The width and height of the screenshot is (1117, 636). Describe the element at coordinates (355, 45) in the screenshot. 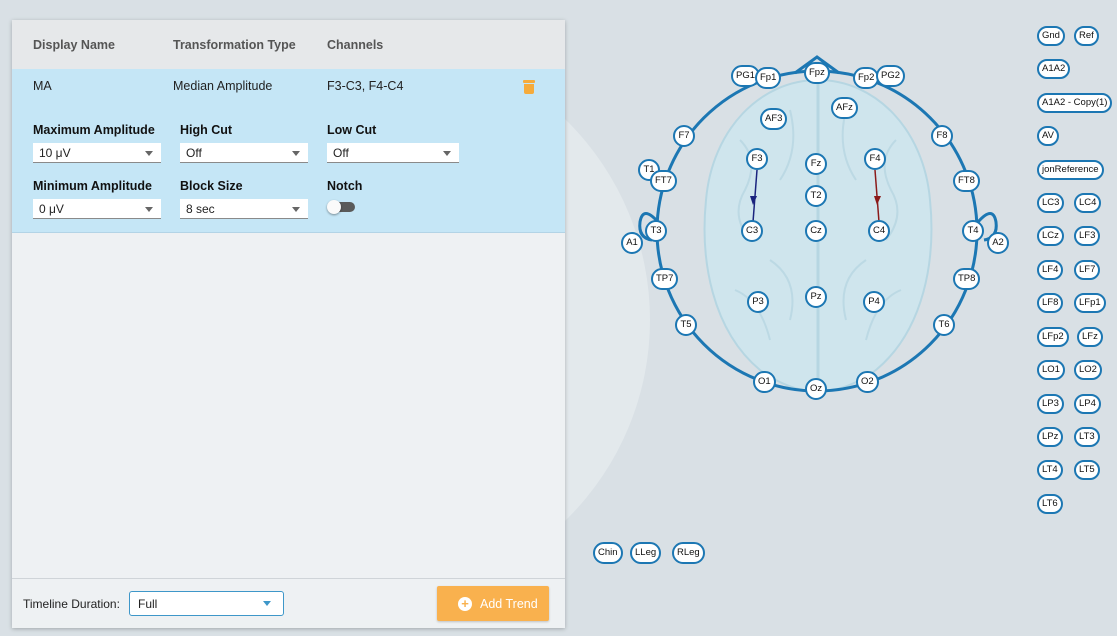

I see `column-header-channels: Channels` at that location.